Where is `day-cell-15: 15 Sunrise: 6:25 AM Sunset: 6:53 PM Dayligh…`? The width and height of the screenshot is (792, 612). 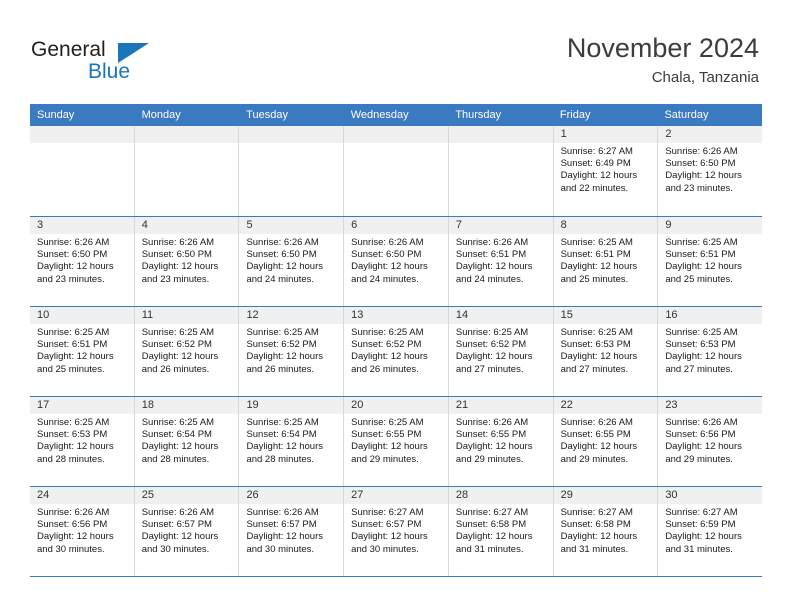 day-cell-15: 15 Sunrise: 6:25 AM Sunset: 6:53 PM Dayligh… is located at coordinates (605, 351).